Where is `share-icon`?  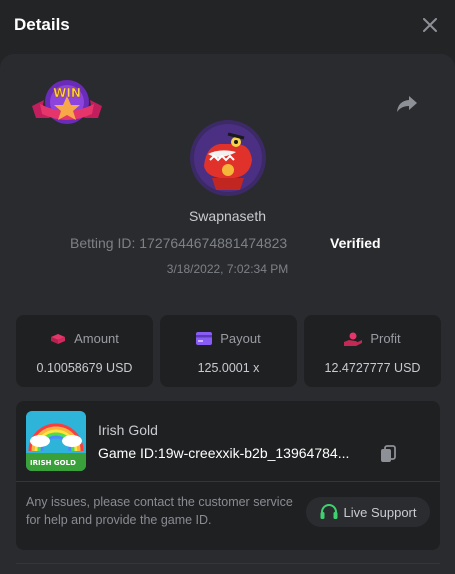 share-icon is located at coordinates (407, 104).